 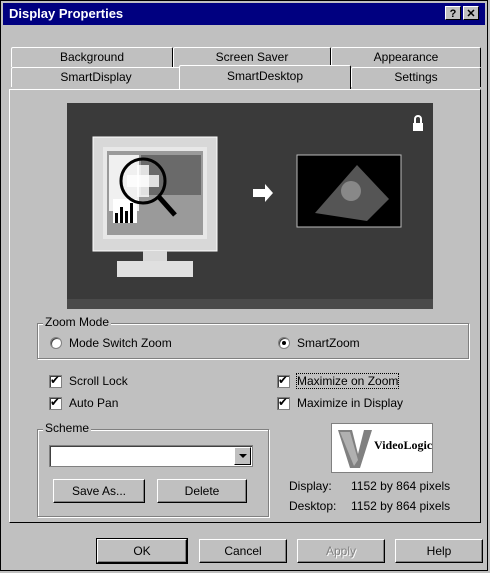 I want to click on title-bar: Display Properties ? ✕, so click(x=244, y=14).